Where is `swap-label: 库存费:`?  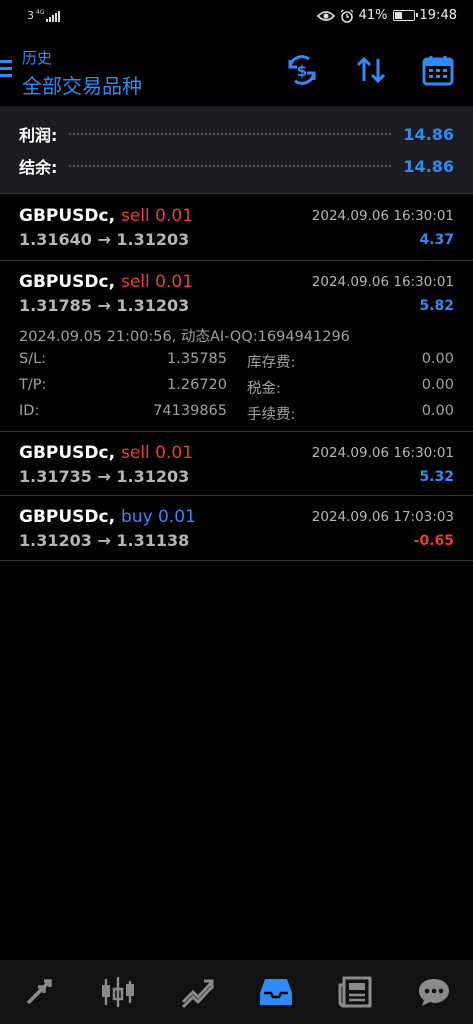
swap-label: 库存费: is located at coordinates (271, 363).